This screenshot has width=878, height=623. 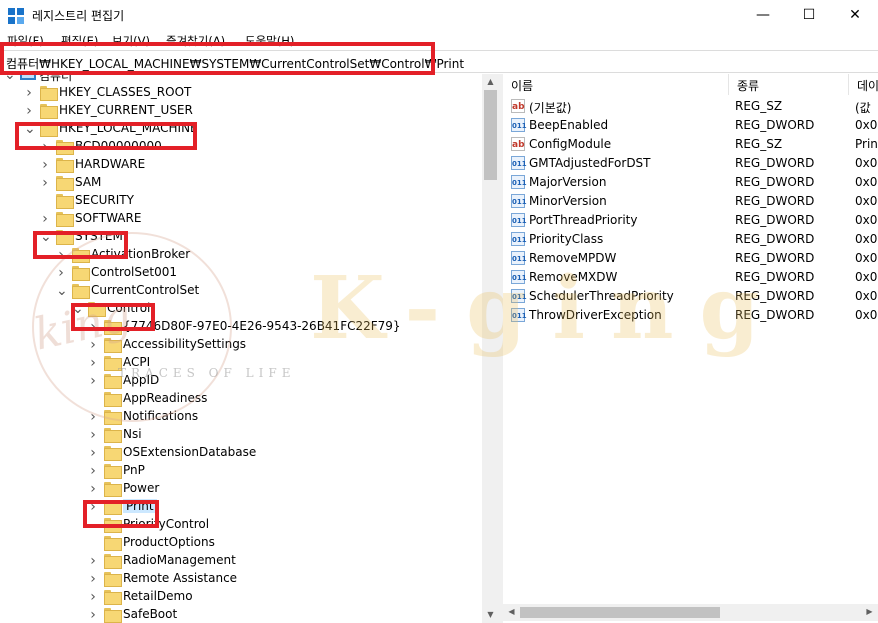 What do you see at coordinates (241, 614) in the screenshot?
I see `tree-node: › SafeBoot` at bounding box center [241, 614].